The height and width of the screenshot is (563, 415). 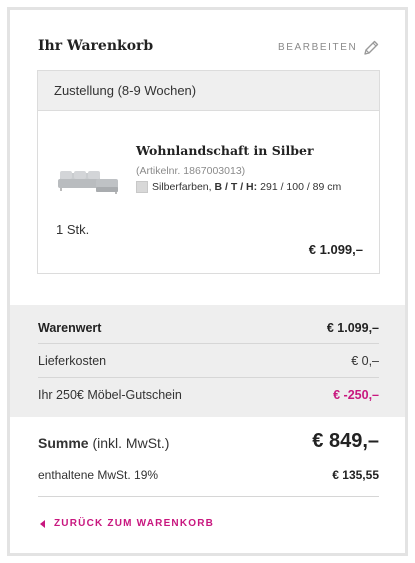 What do you see at coordinates (70, 328) in the screenshot?
I see `goods-label: Warenwert` at bounding box center [70, 328].